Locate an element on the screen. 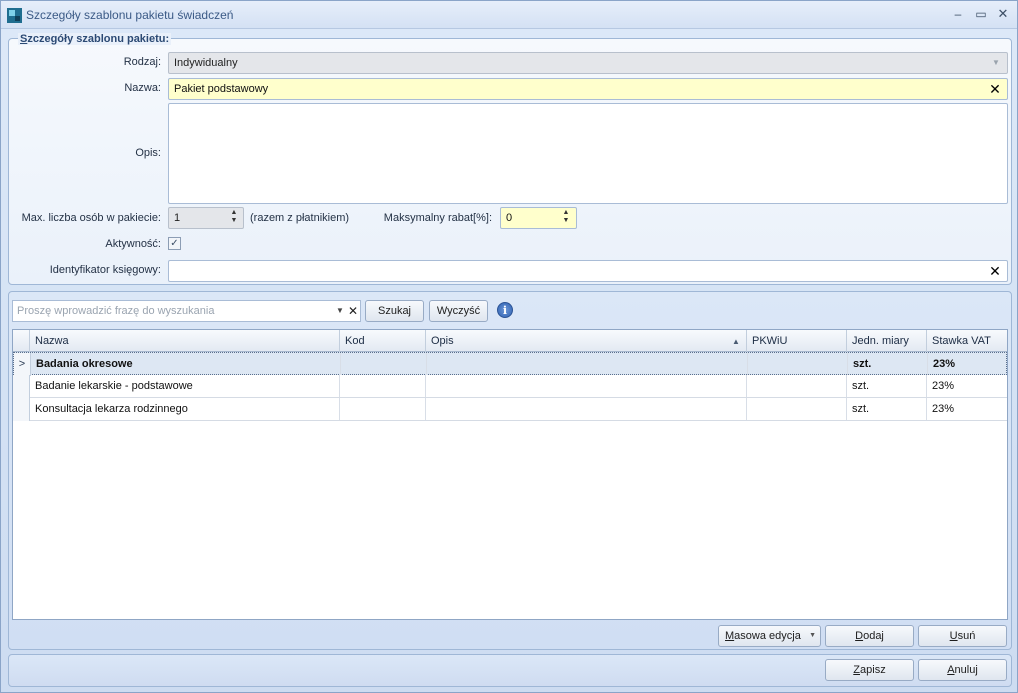  close-window-button: ✕ is located at coordinates (1003, 14).